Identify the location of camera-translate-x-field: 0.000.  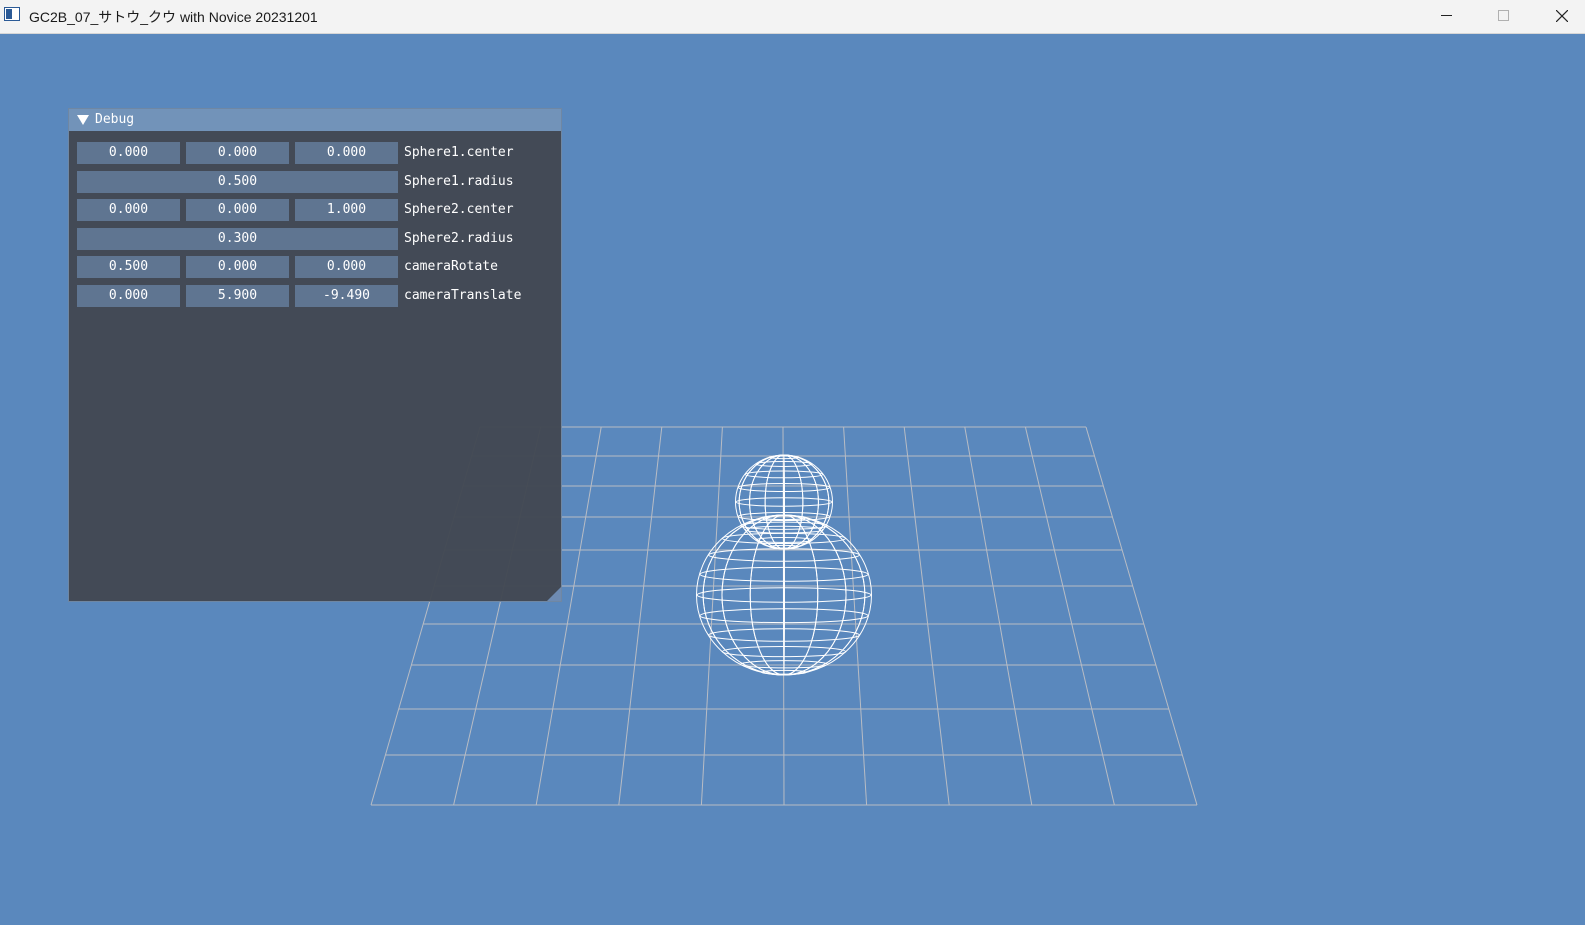
(128, 296).